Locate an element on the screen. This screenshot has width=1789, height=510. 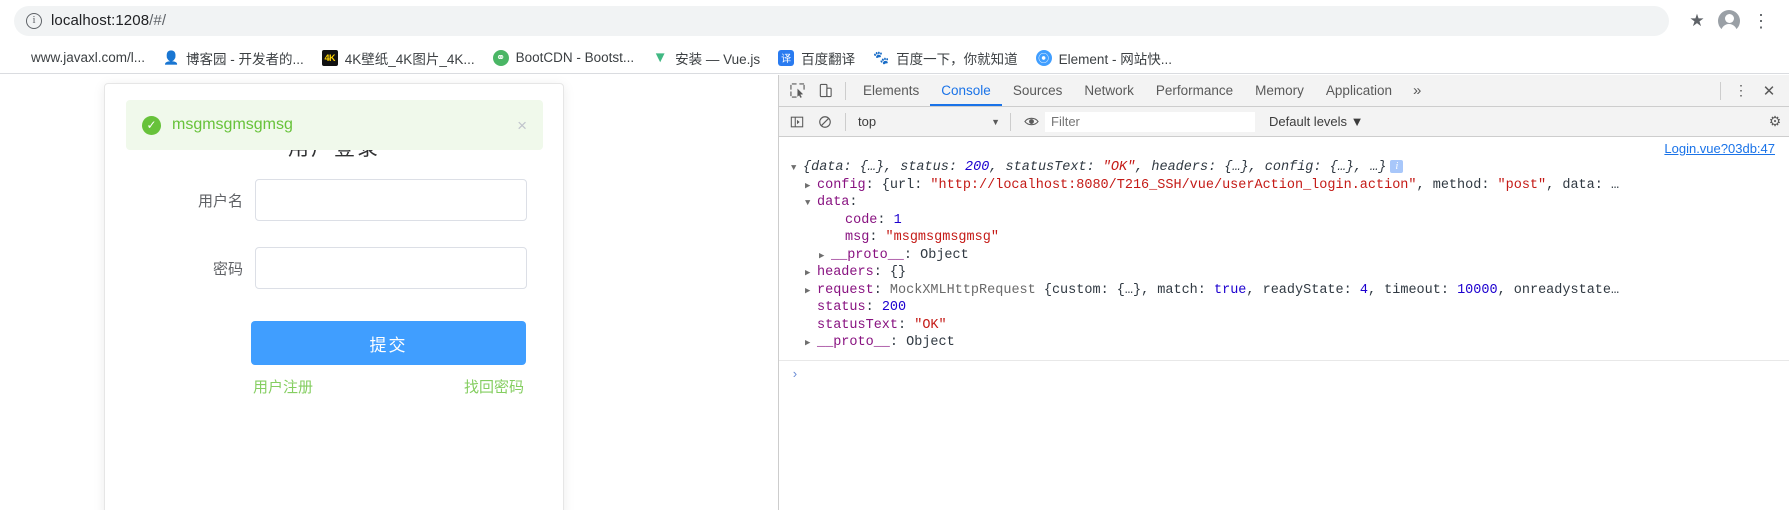
console-token: "msgmsgmsgmsg" is located at coordinates (942, 237).